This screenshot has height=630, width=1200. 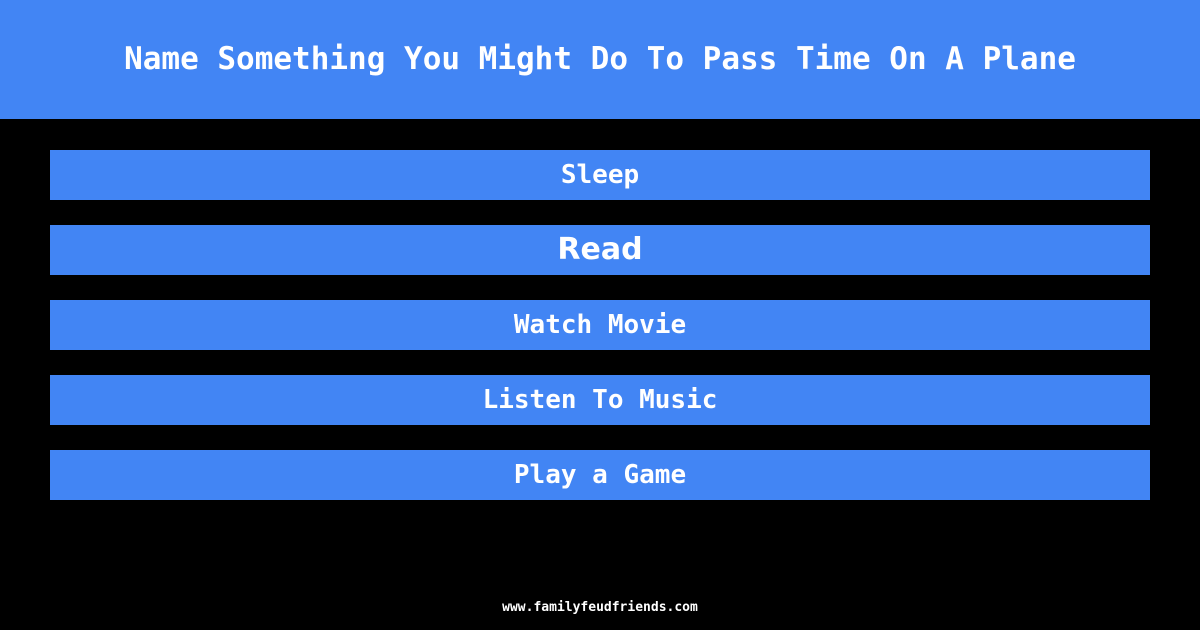 I want to click on footer: www.familyfeudfriends.com, so click(x=600, y=605).